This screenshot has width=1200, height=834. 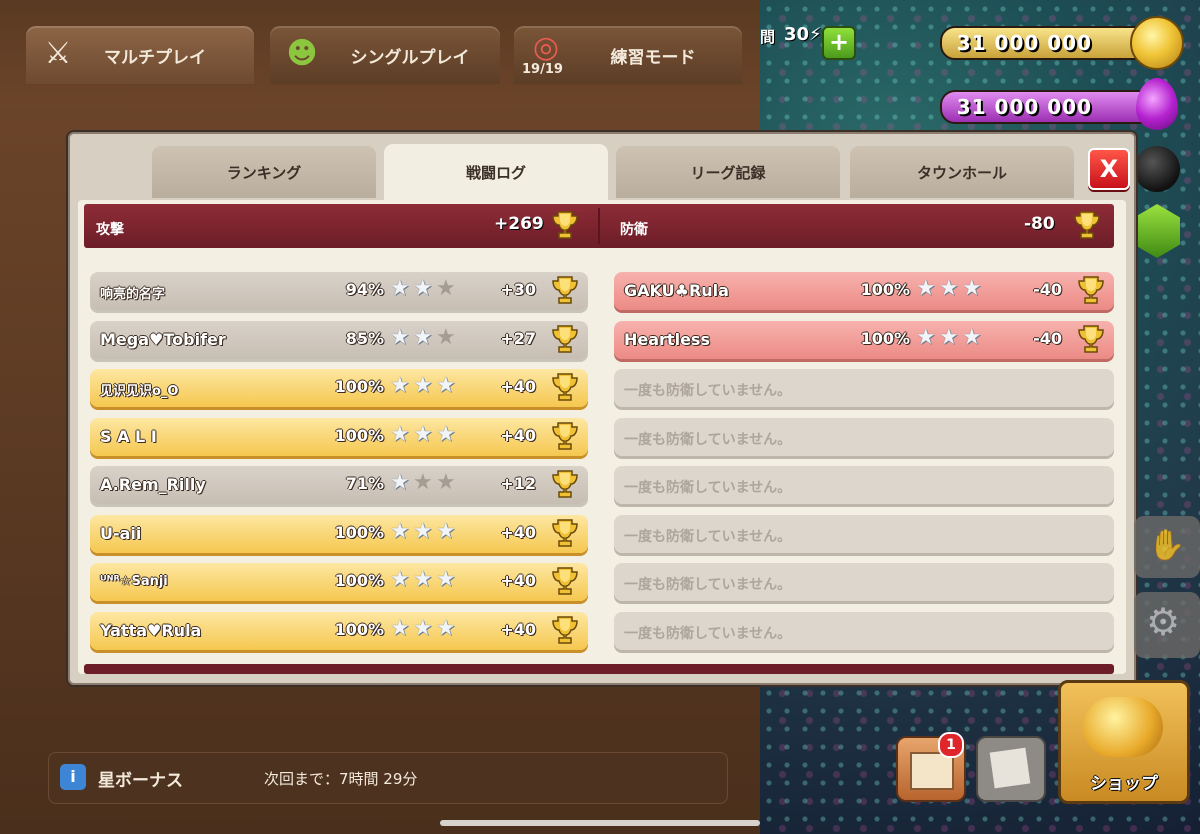 I want to click on attack-log-row: S A L I 100% ★ ★ ★ +40, so click(x=339, y=436).